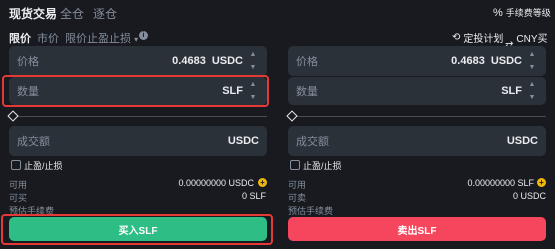 The width and height of the screenshot is (555, 249). I want to click on dip-plan-link: ⟲ 定投计划, so click(477, 37).